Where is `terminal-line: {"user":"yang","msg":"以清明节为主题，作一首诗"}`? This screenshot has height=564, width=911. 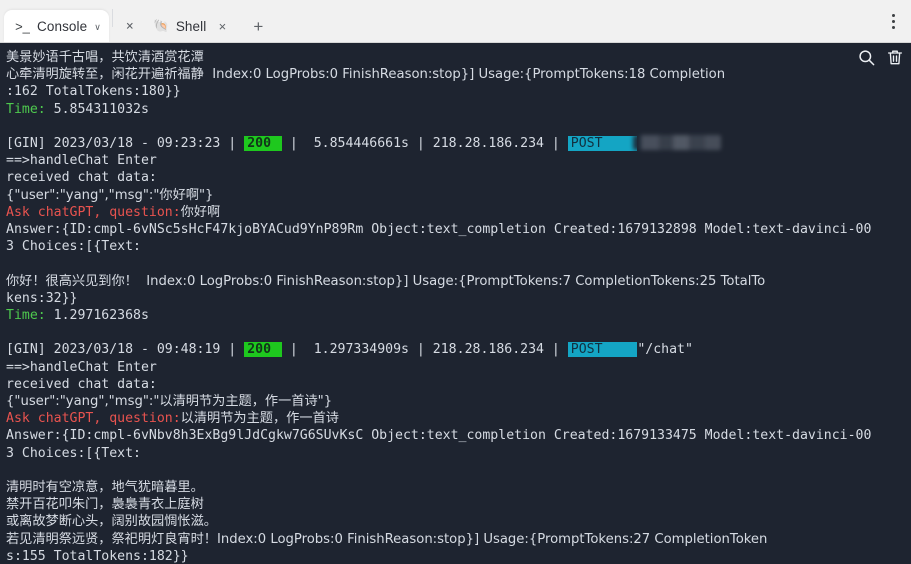
terminal-line: {"user":"yang","msg":"以清明节为主题，作一首诗"} is located at coordinates (169, 402).